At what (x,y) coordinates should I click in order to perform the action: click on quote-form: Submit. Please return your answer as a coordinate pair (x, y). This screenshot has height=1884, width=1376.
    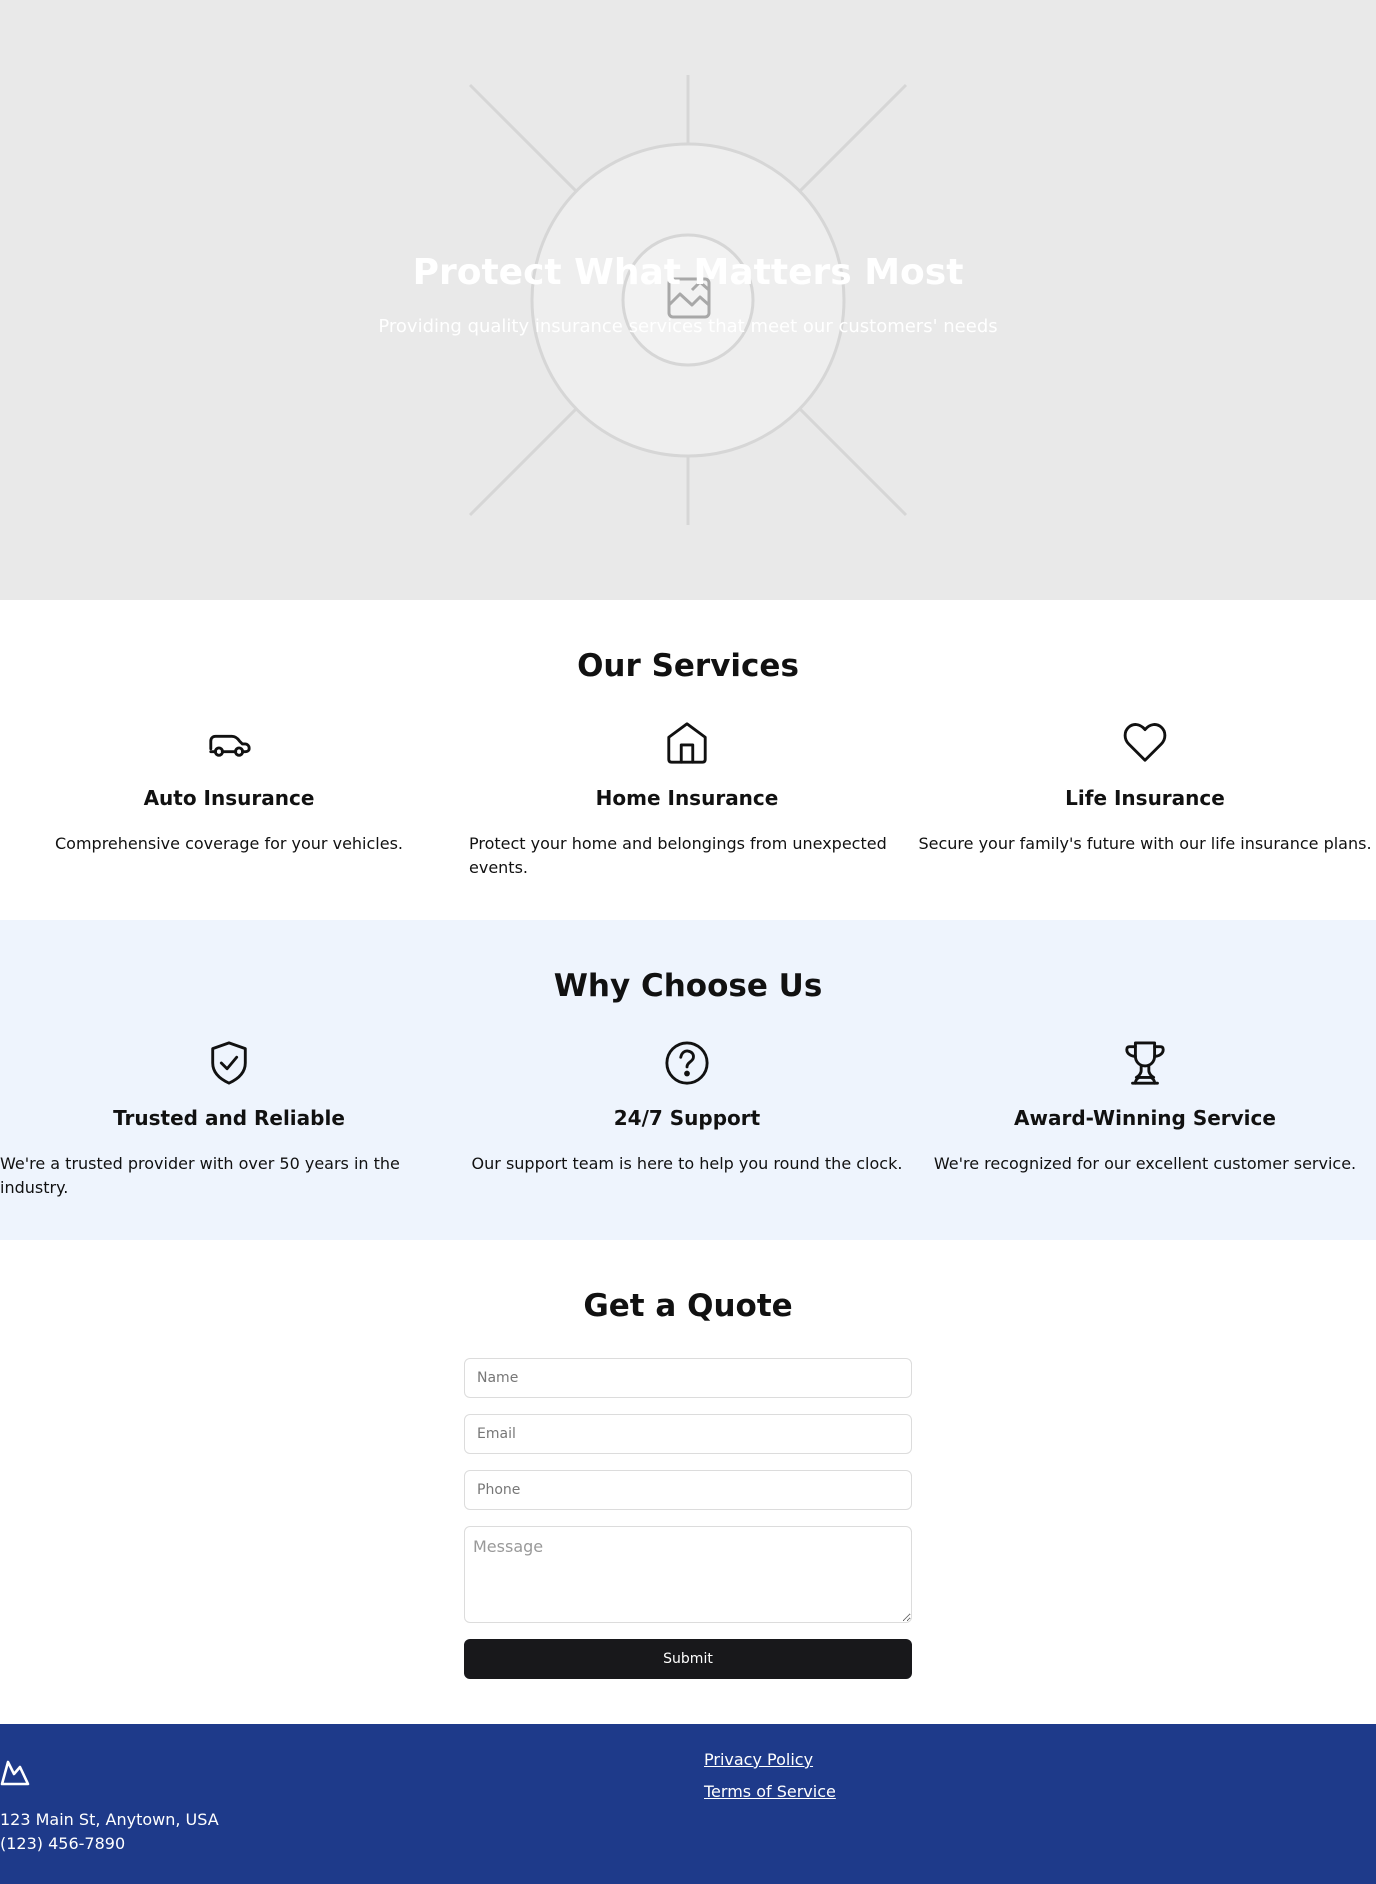
    Looking at the image, I should click on (688, 1518).